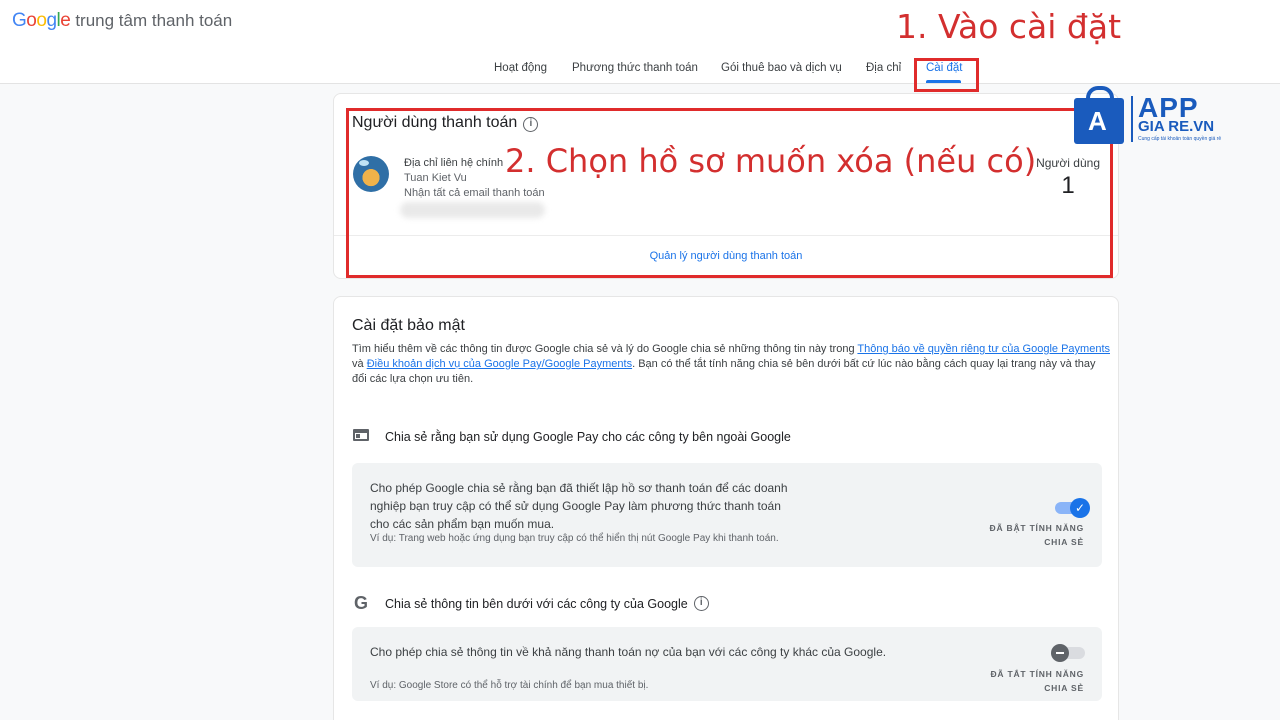 This screenshot has width=1280, height=720. What do you see at coordinates (1036, 535) in the screenshot?
I see `toggle-status: ĐÃ BẬT TÍNH NĂNG CHIA SẺ` at bounding box center [1036, 535].